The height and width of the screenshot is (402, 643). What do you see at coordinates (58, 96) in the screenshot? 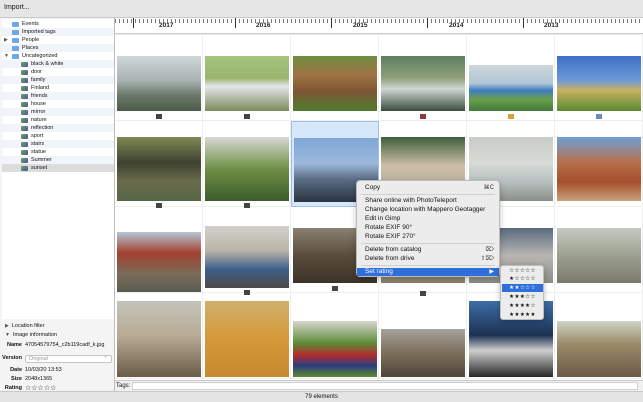
I see `tag-item-friends: friends` at bounding box center [58, 96].